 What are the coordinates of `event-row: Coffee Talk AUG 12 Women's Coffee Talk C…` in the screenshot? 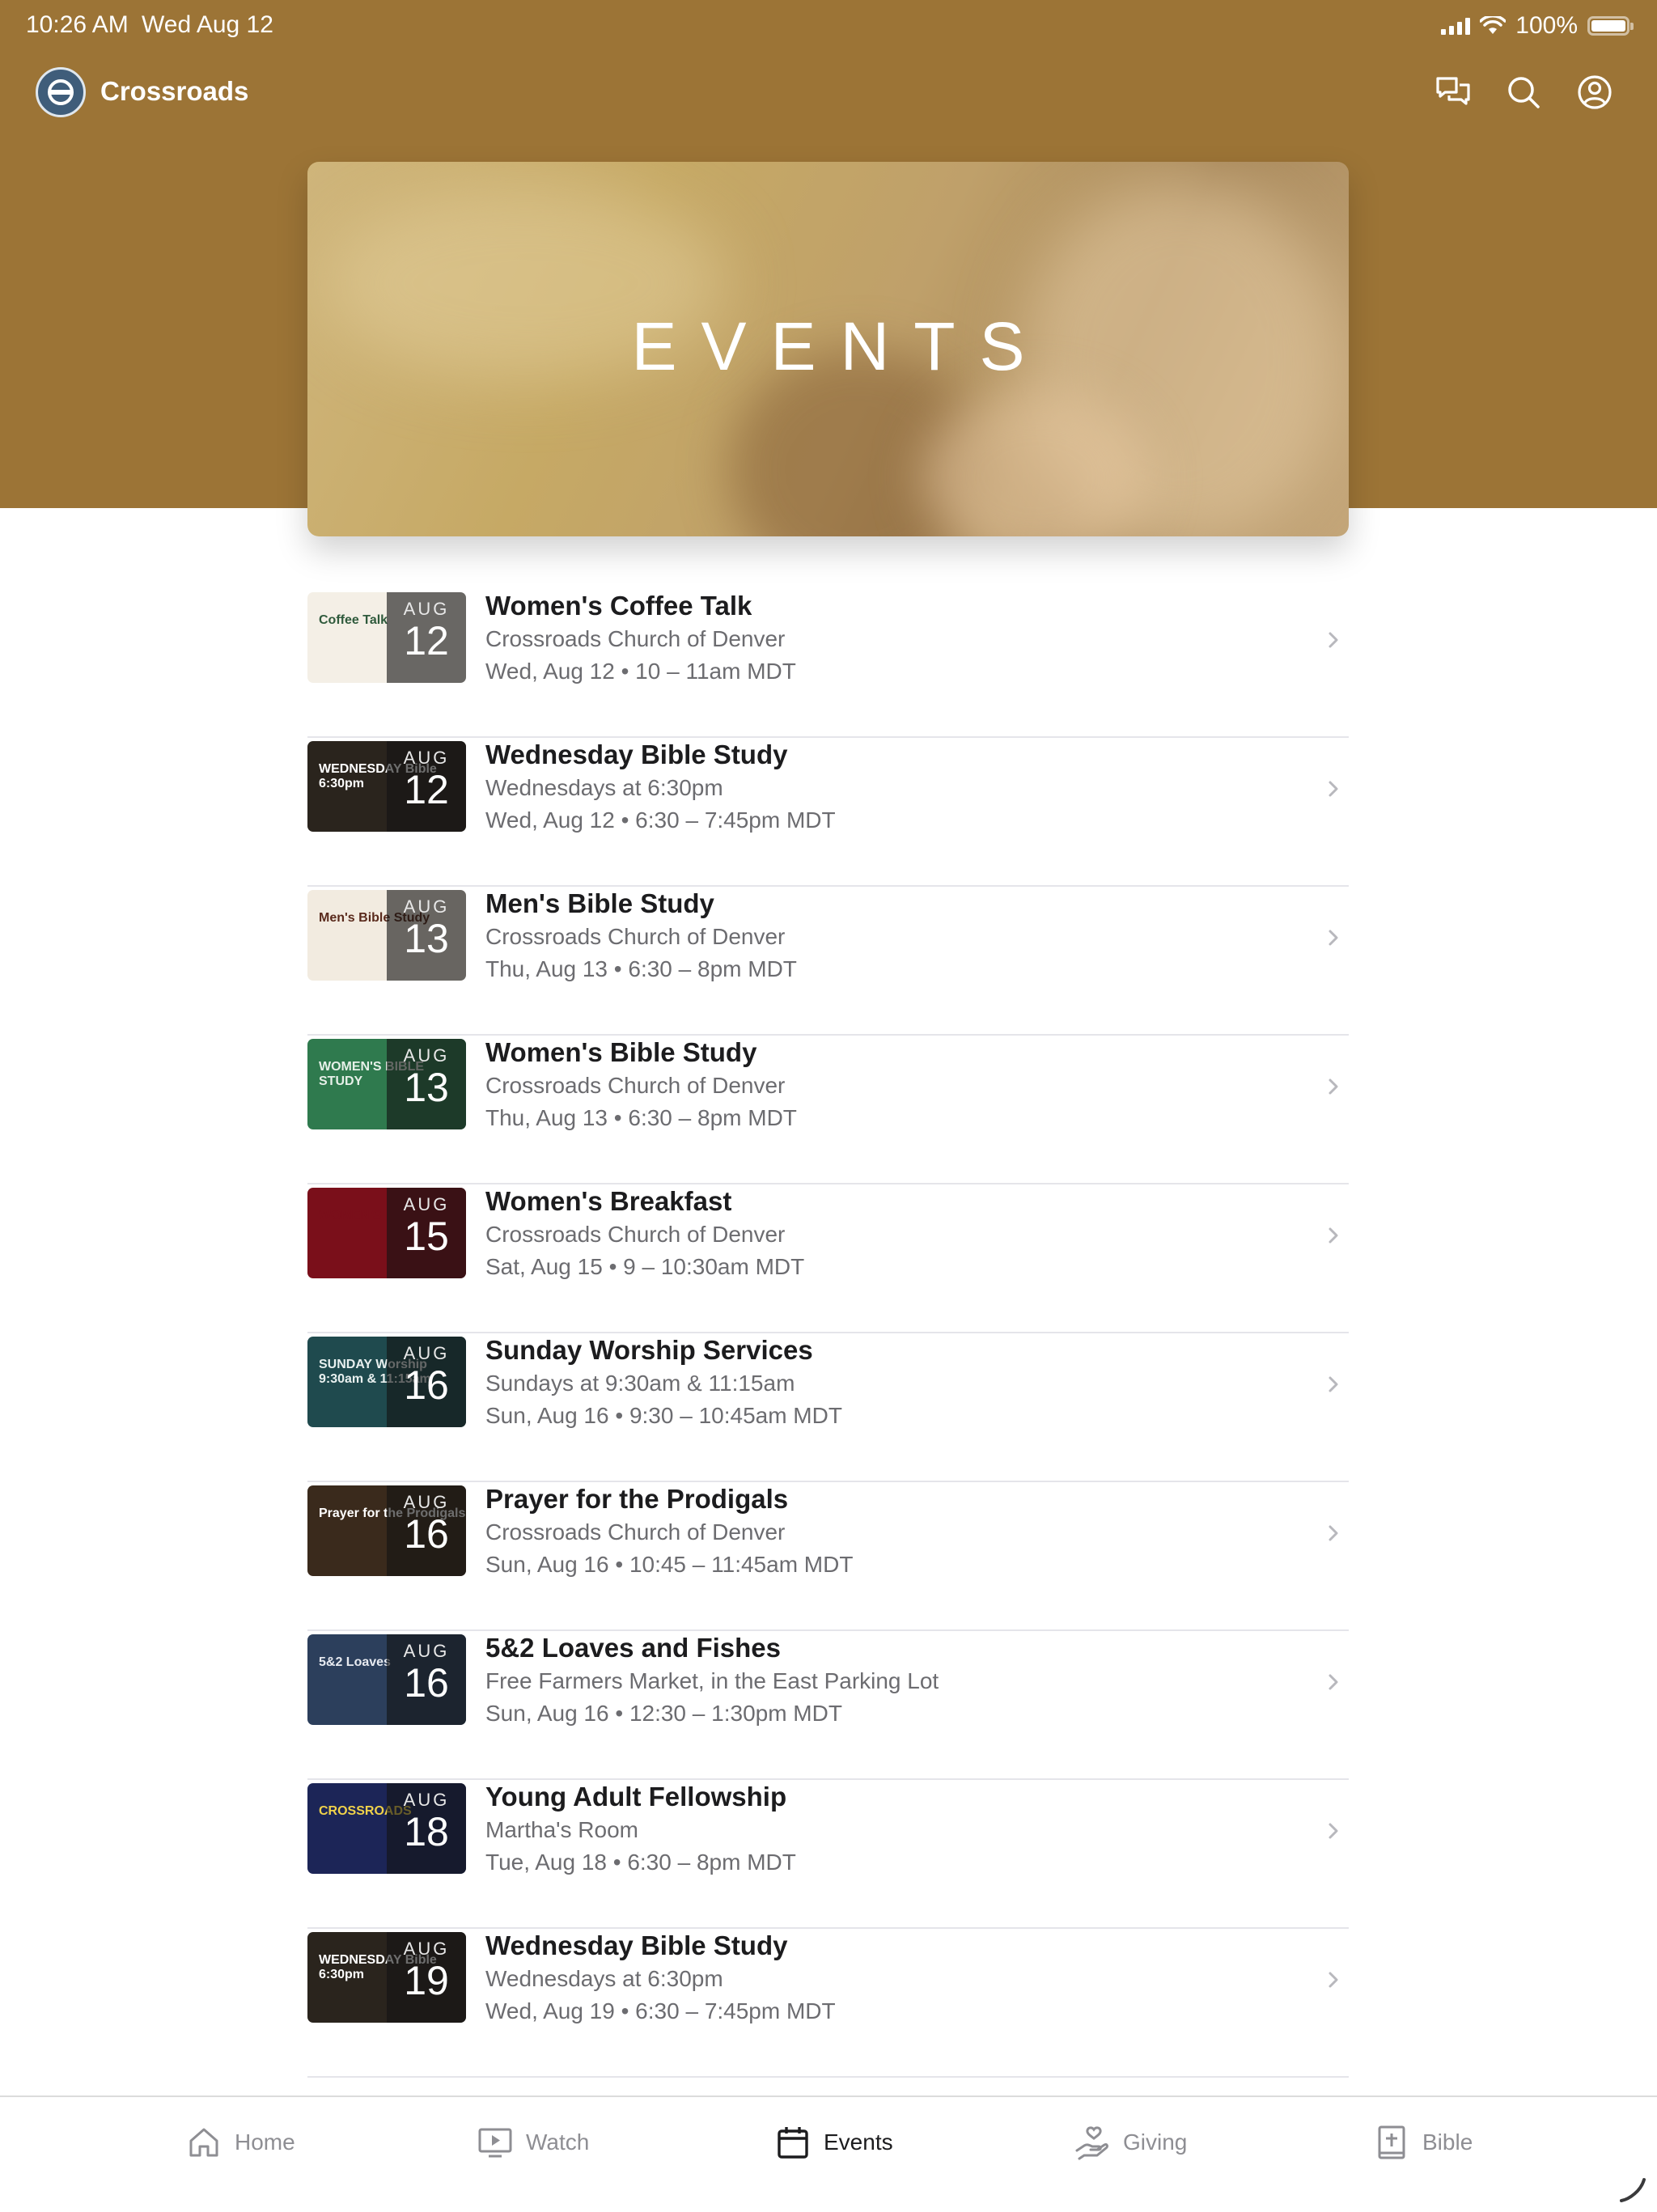 It's located at (828, 663).